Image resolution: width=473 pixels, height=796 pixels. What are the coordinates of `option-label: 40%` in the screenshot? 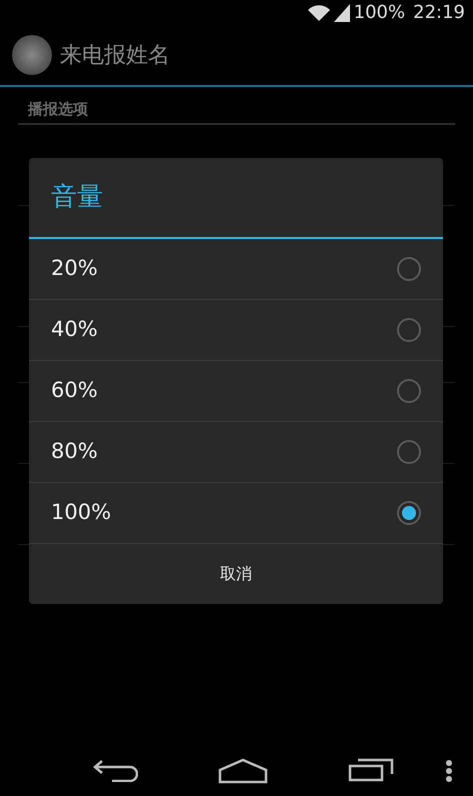 It's located at (74, 330).